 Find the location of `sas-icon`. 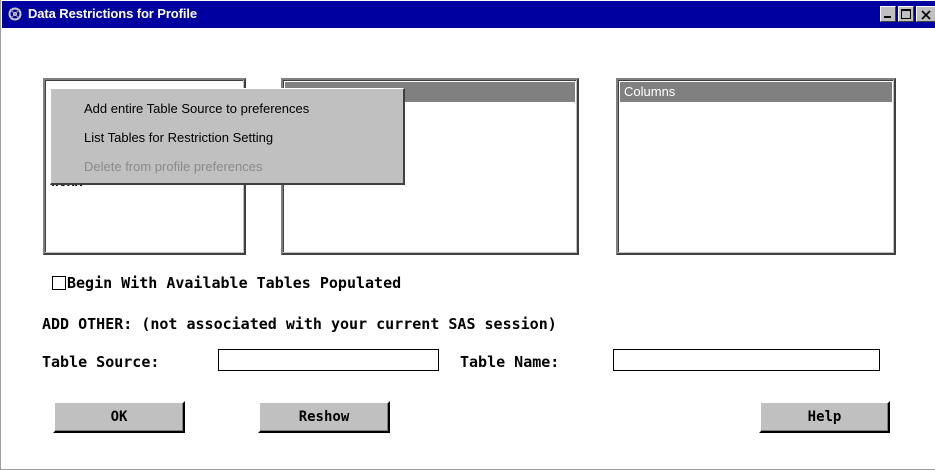

sas-icon is located at coordinates (15, 14).